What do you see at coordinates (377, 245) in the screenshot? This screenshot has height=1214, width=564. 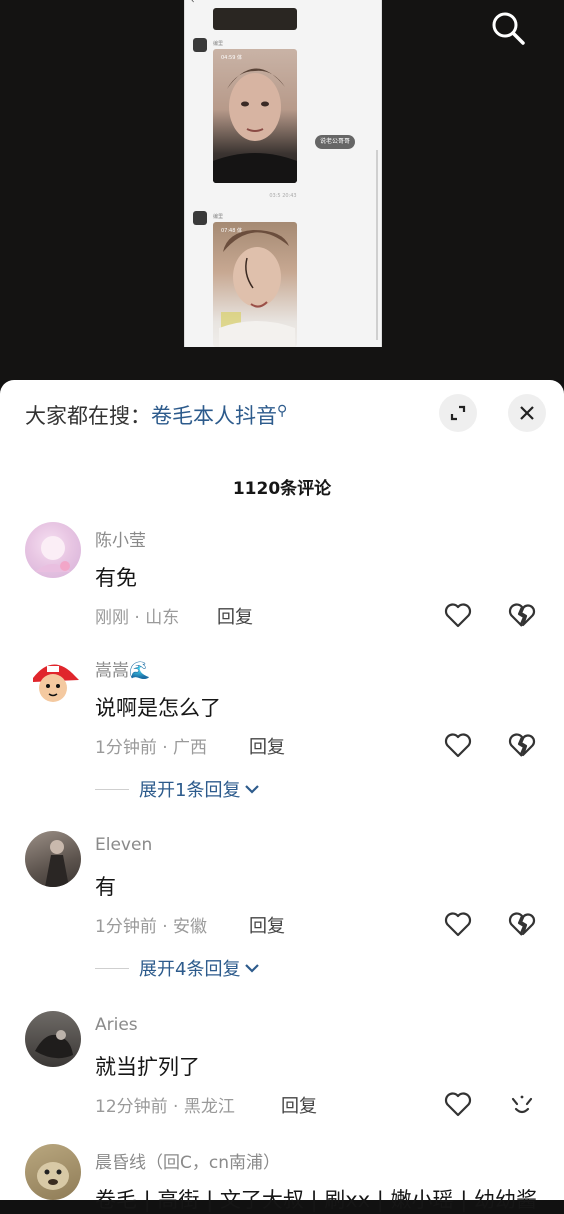 I see `chat-scrollbar` at bounding box center [377, 245].